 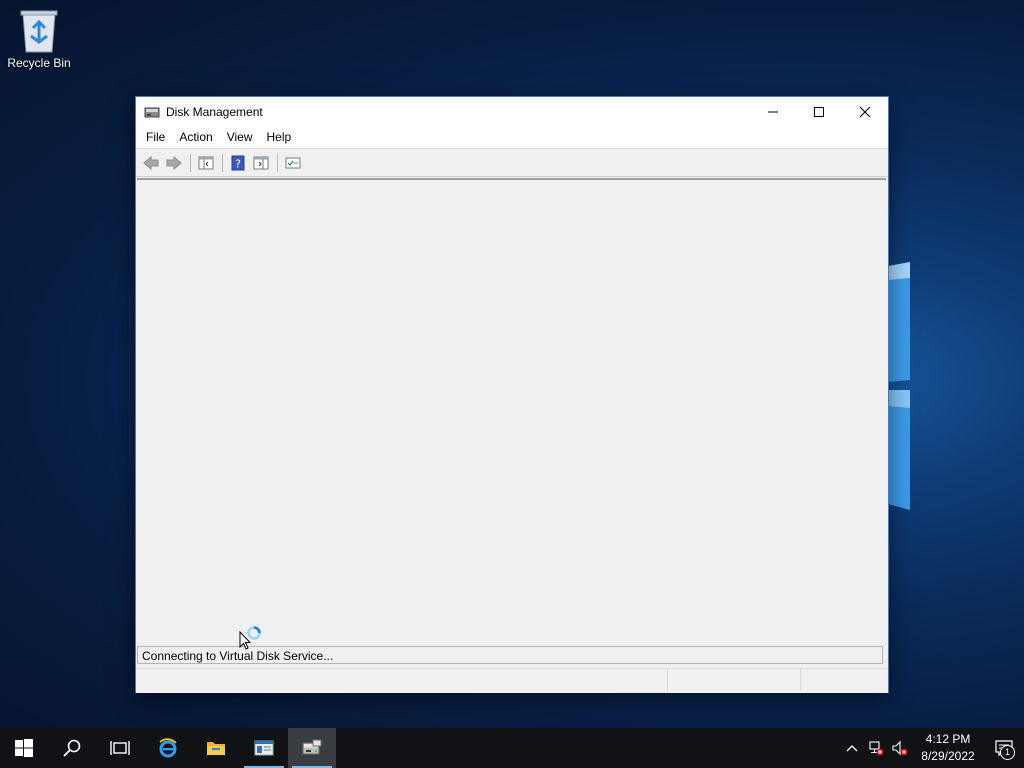 I want to click on minimize-button, so click(x=773, y=111).